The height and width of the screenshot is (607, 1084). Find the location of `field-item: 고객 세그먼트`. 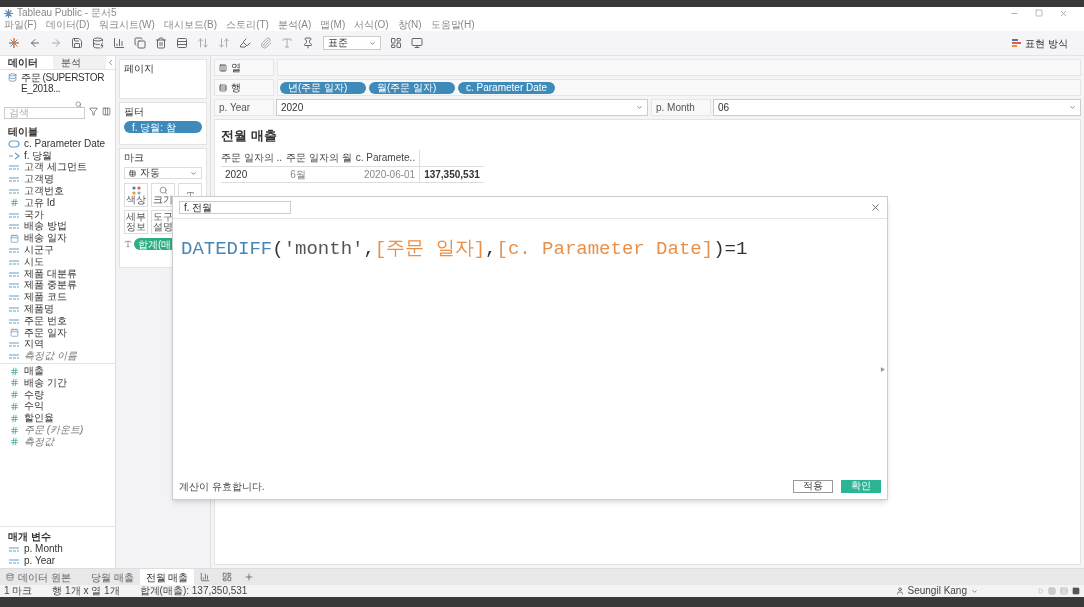

field-item: 고객 세그먼트 is located at coordinates (55, 167).